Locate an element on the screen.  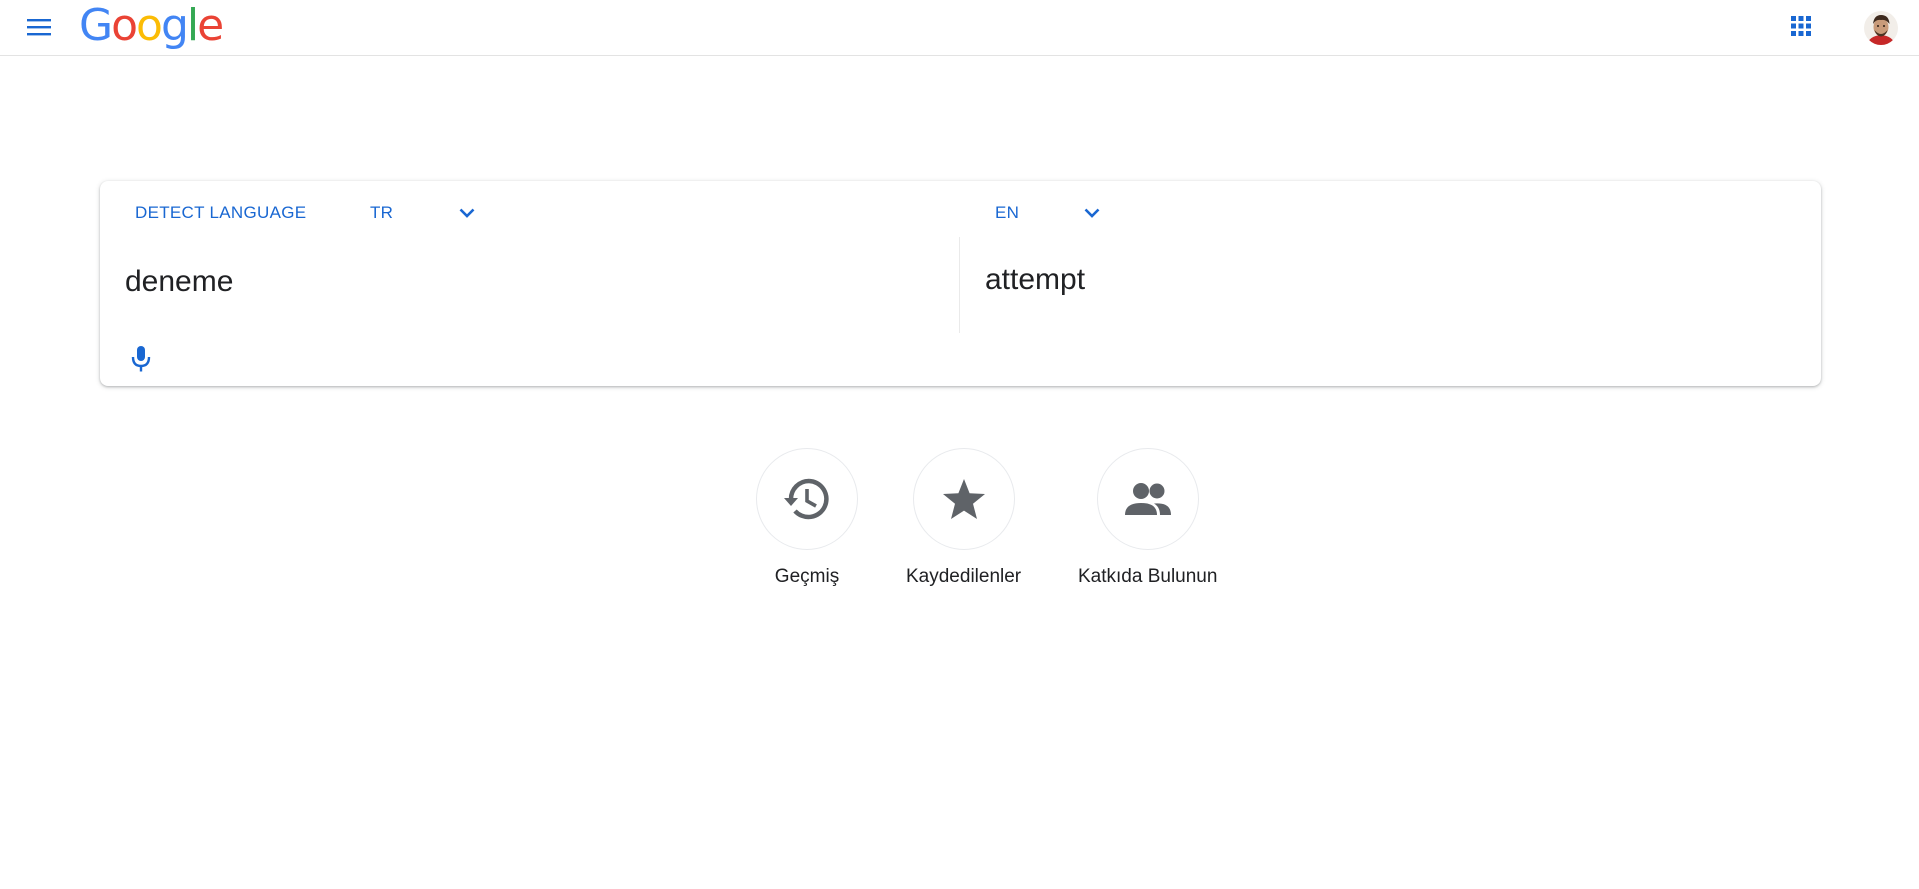
history-circle is located at coordinates (807, 499).